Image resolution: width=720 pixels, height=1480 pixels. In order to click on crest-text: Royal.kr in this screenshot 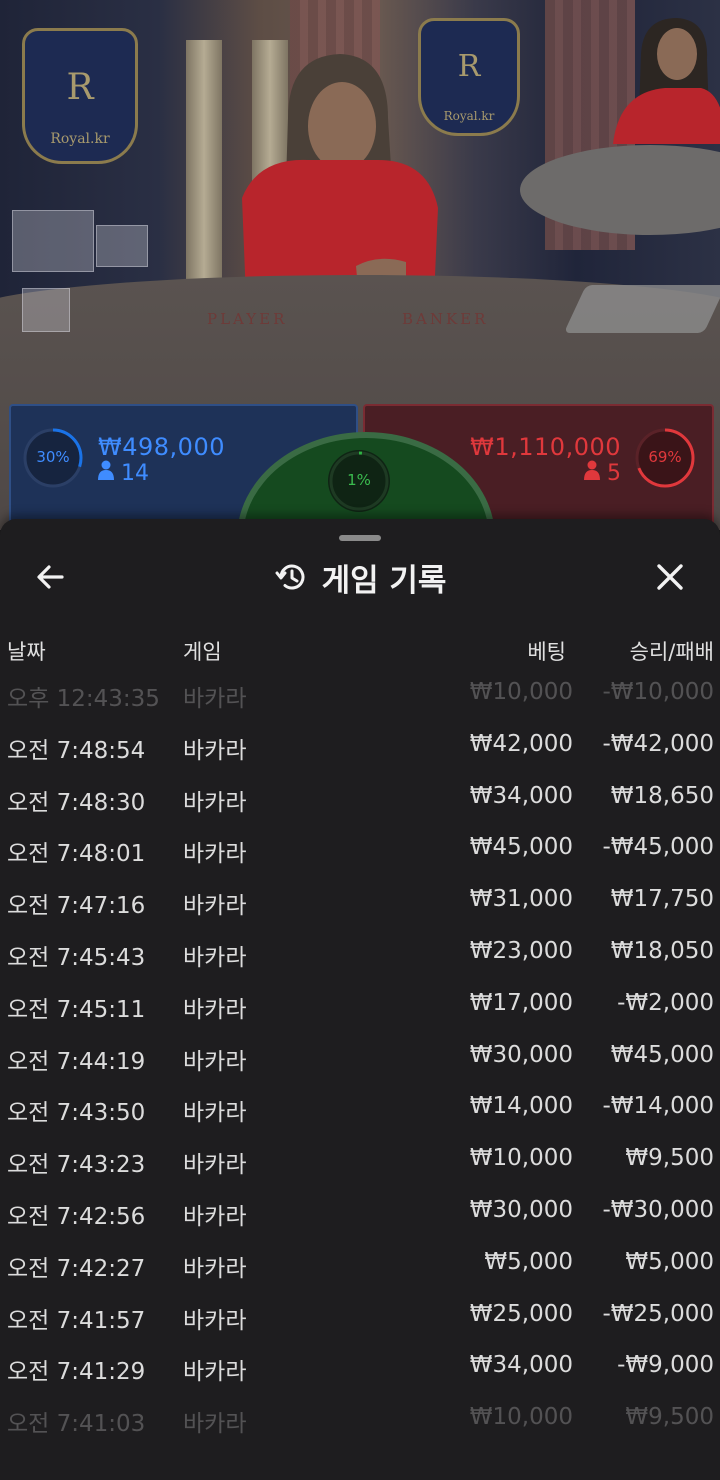, I will do `click(80, 139)`.